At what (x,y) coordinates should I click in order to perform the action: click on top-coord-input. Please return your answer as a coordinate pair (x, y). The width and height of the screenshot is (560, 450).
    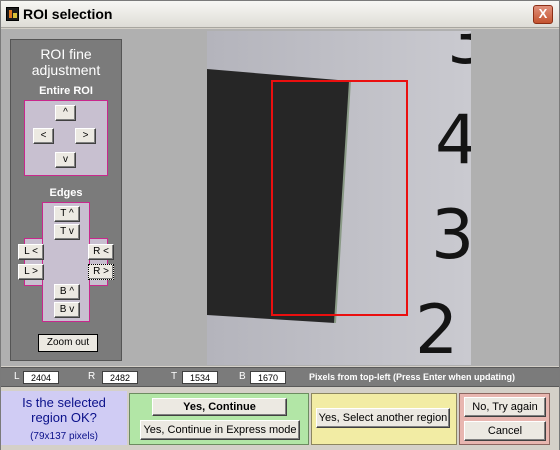
    Looking at the image, I should click on (200, 377).